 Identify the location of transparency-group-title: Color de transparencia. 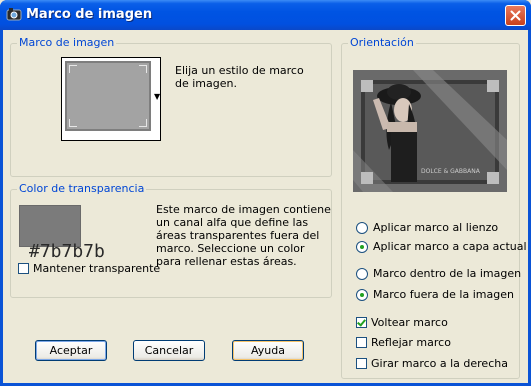
(82, 188).